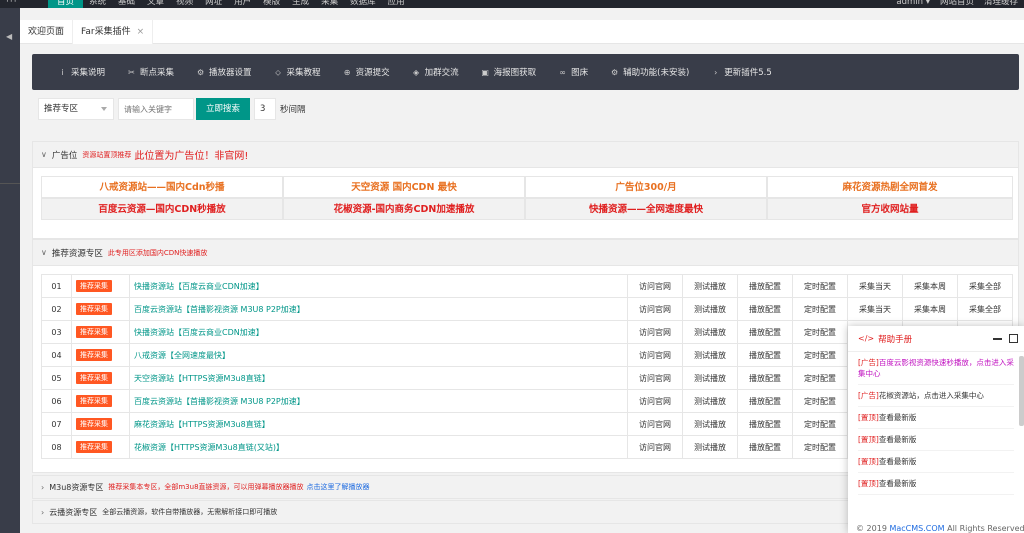 The image size is (1024, 533). I want to click on ad-cell: 快播资源——全网速度最快, so click(646, 209).